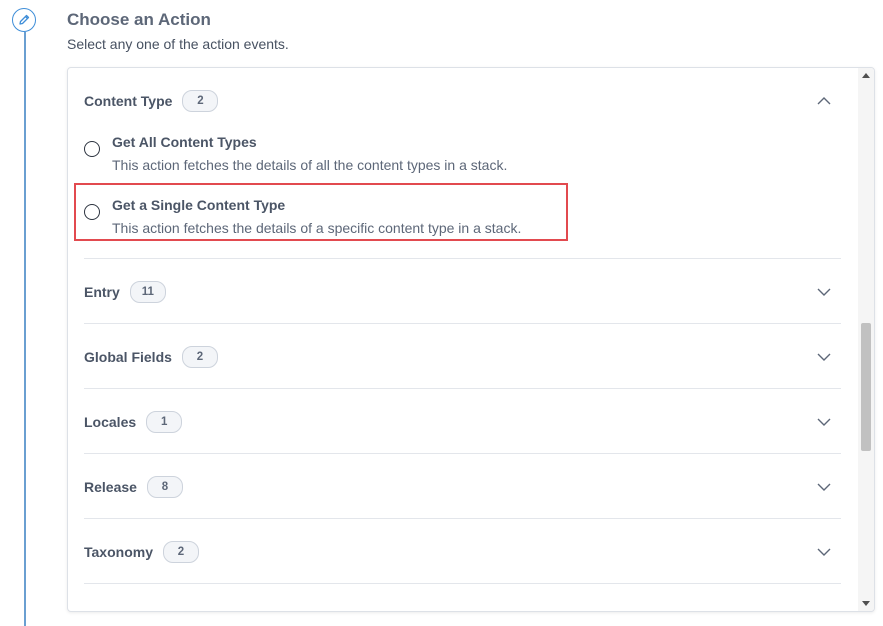 The image size is (883, 626). Describe the element at coordinates (866, 387) in the screenshot. I see `scroll-thumb` at that location.